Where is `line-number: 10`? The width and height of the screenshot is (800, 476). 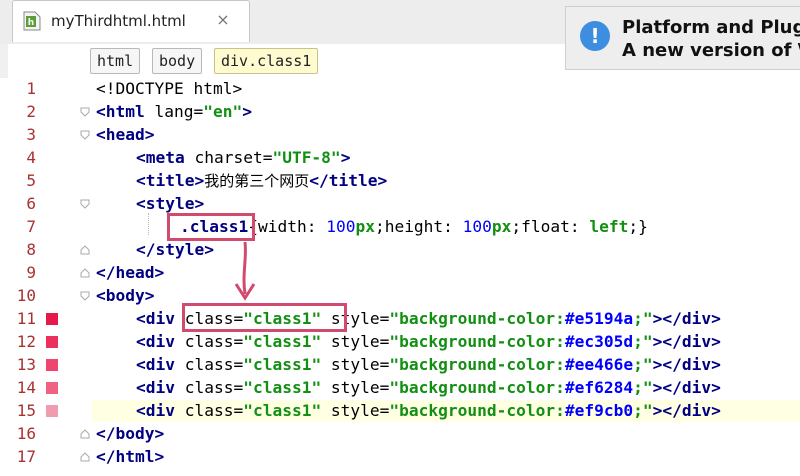
line-number: 10 is located at coordinates (26, 295).